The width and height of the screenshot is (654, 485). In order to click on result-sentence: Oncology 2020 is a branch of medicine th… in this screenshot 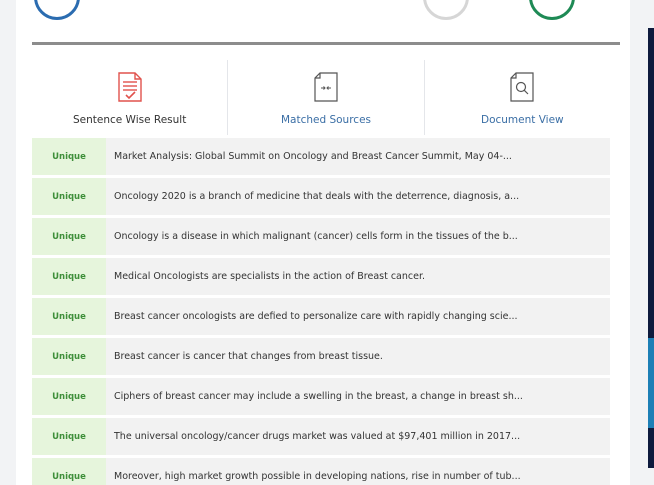, I will do `click(317, 196)`.